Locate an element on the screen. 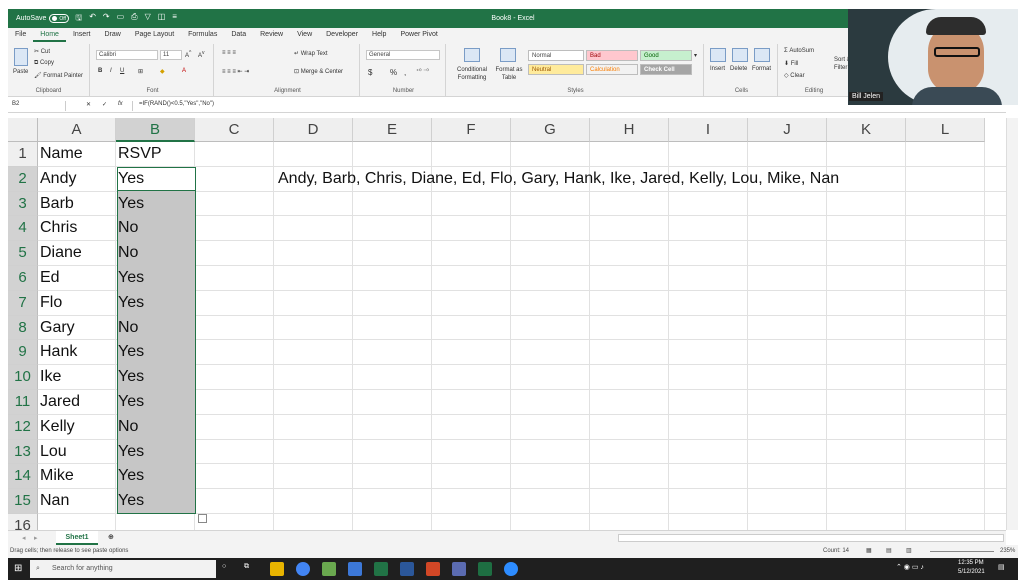  chrome-icon is located at coordinates (303, 569).